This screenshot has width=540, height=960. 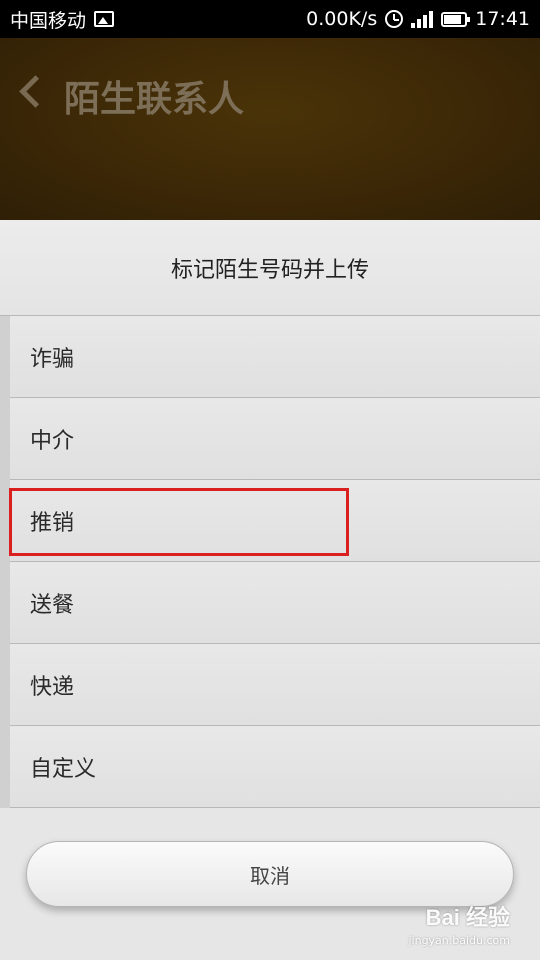 I want to click on status-right: 0.00K/s 17:41, so click(x=418, y=19).